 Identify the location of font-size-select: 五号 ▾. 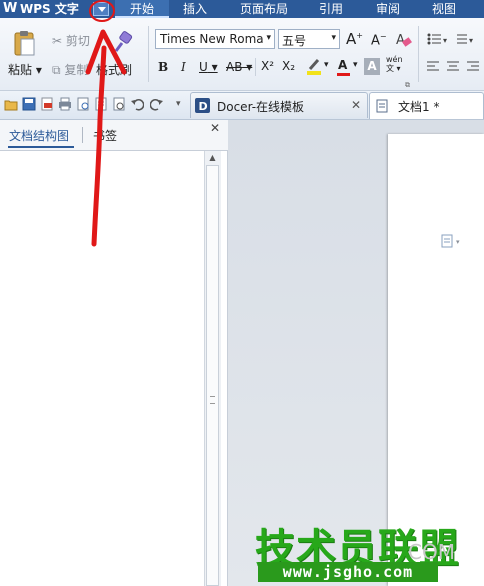
(309, 39).